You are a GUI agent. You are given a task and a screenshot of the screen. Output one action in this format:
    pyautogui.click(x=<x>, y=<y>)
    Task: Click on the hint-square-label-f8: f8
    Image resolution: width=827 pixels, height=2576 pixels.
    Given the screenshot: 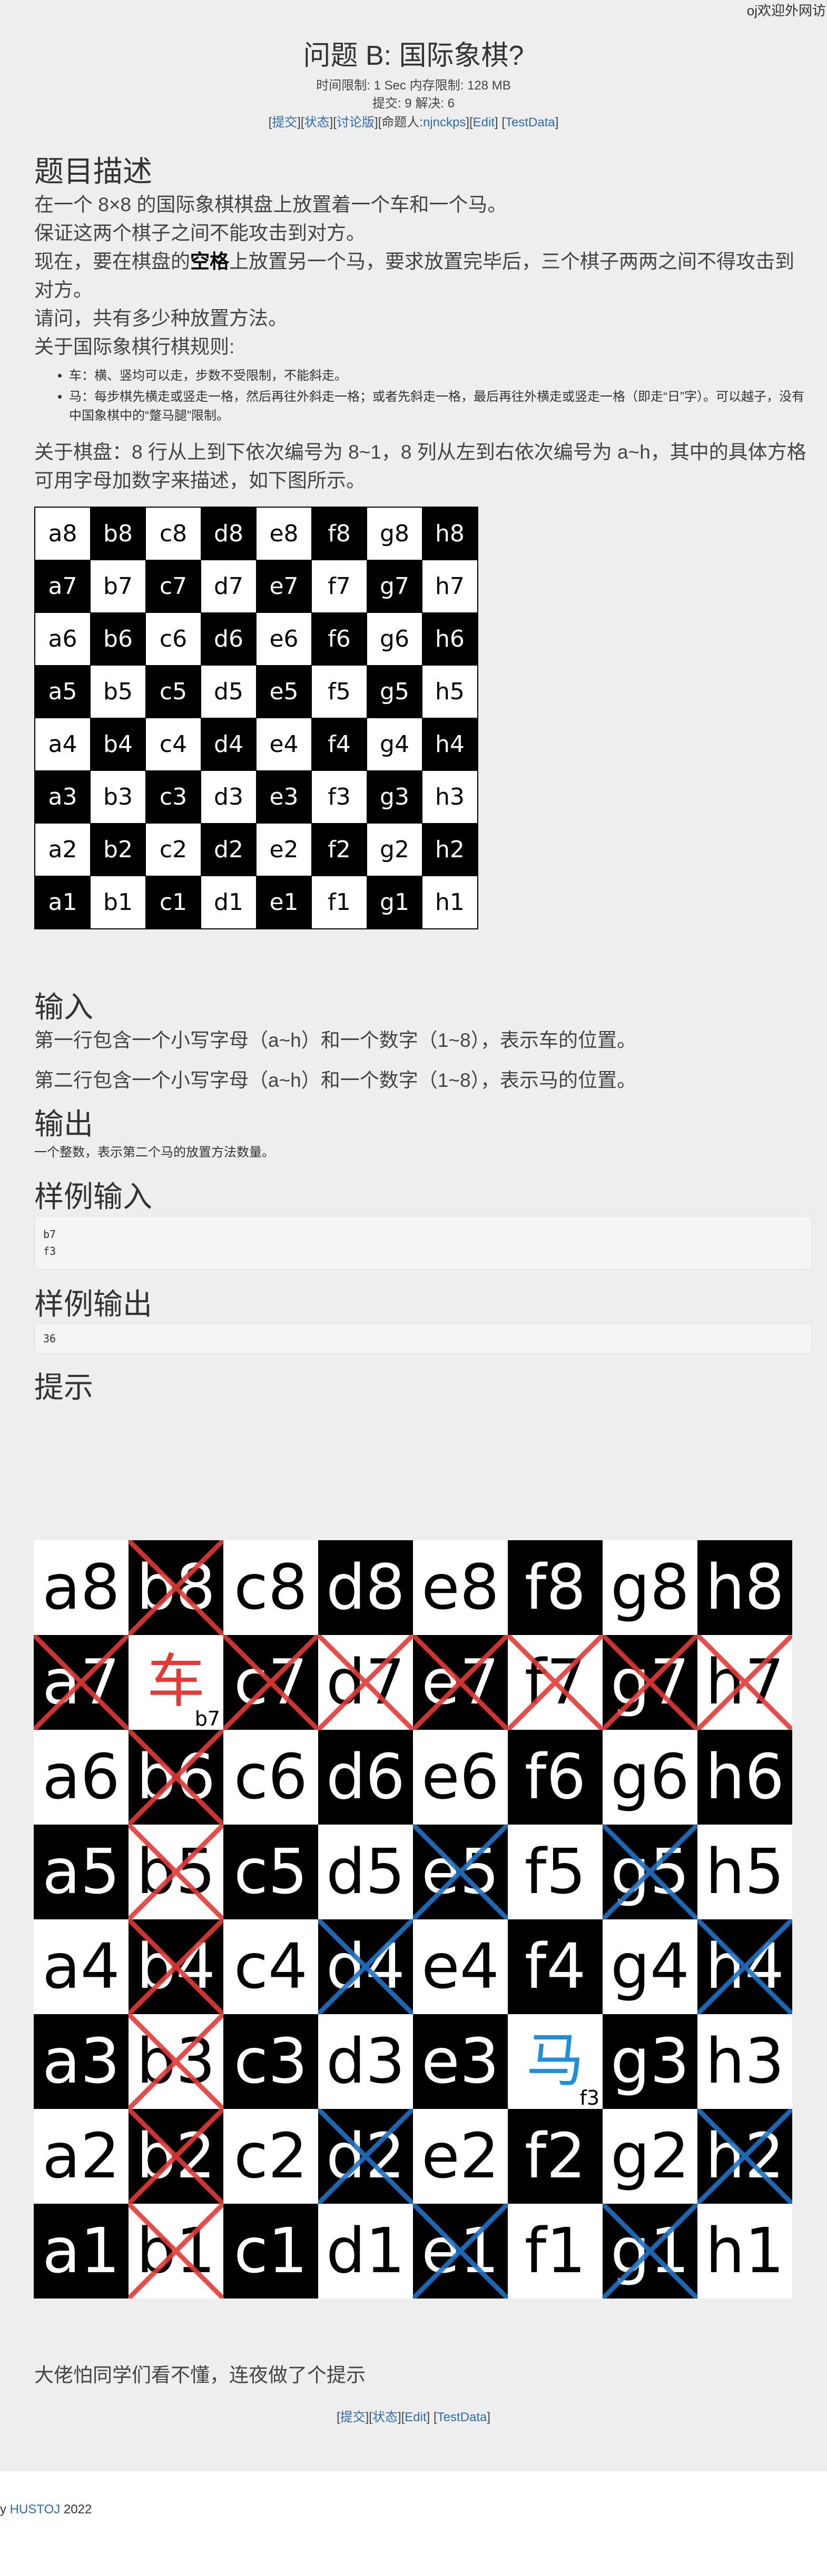 What is the action you would take?
    pyautogui.click(x=555, y=1587)
    